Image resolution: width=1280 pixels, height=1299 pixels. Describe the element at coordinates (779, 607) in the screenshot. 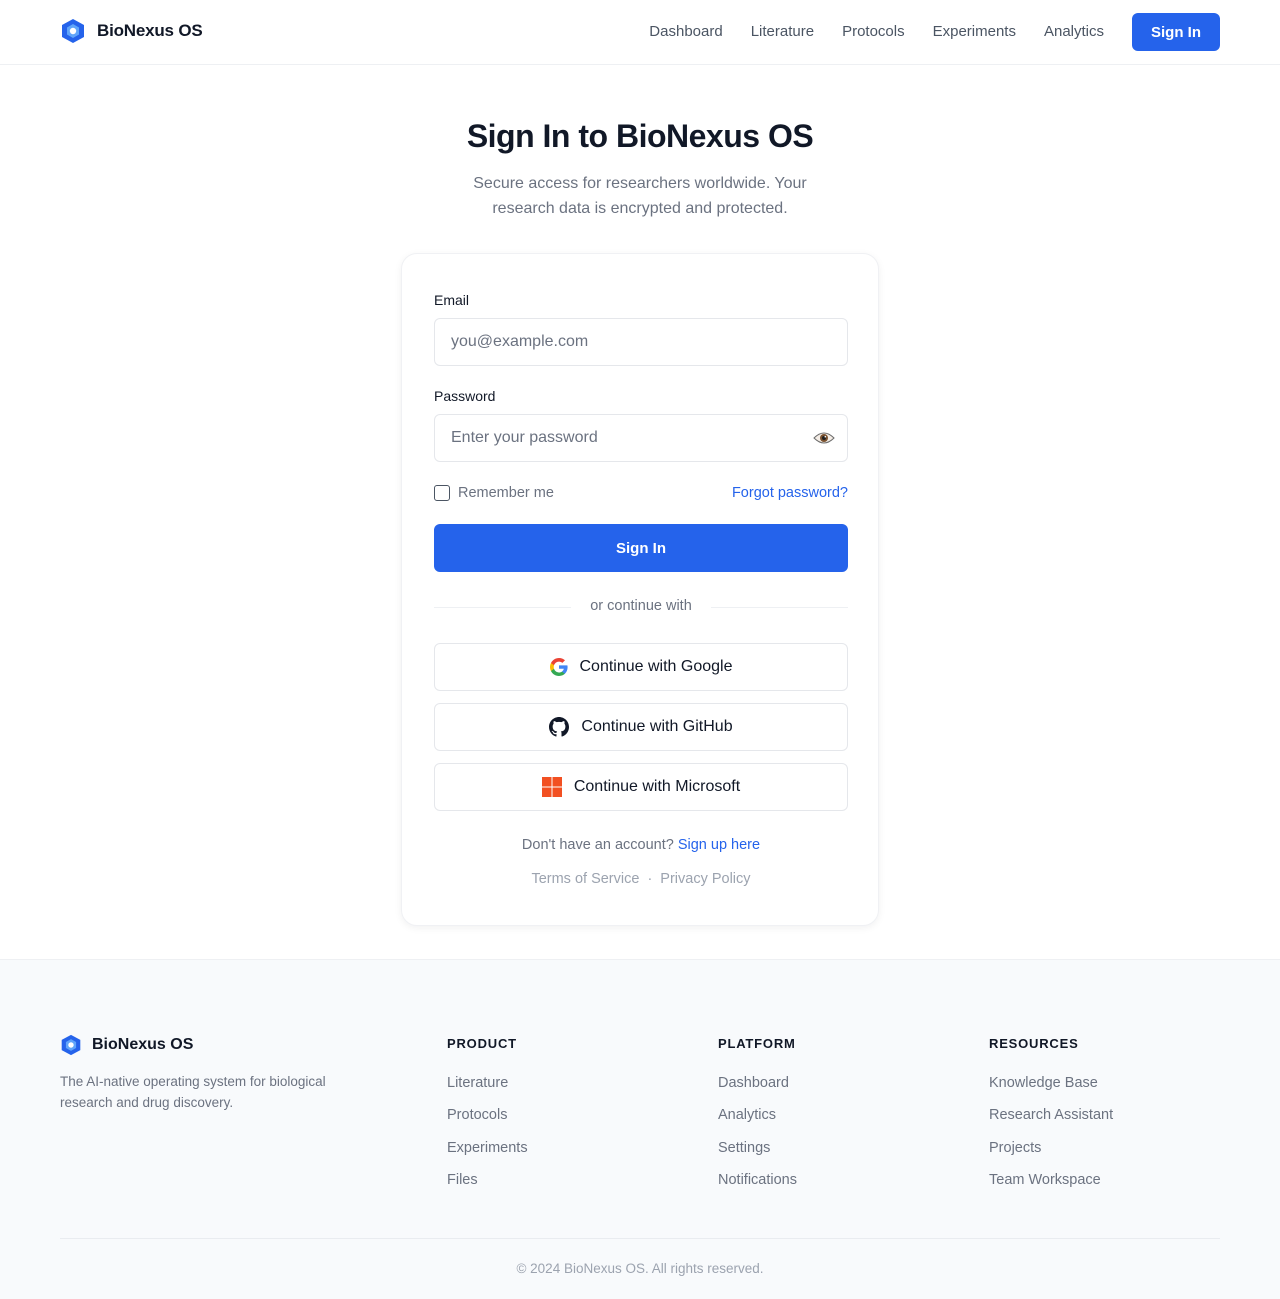

I see `divider-line-right` at that location.